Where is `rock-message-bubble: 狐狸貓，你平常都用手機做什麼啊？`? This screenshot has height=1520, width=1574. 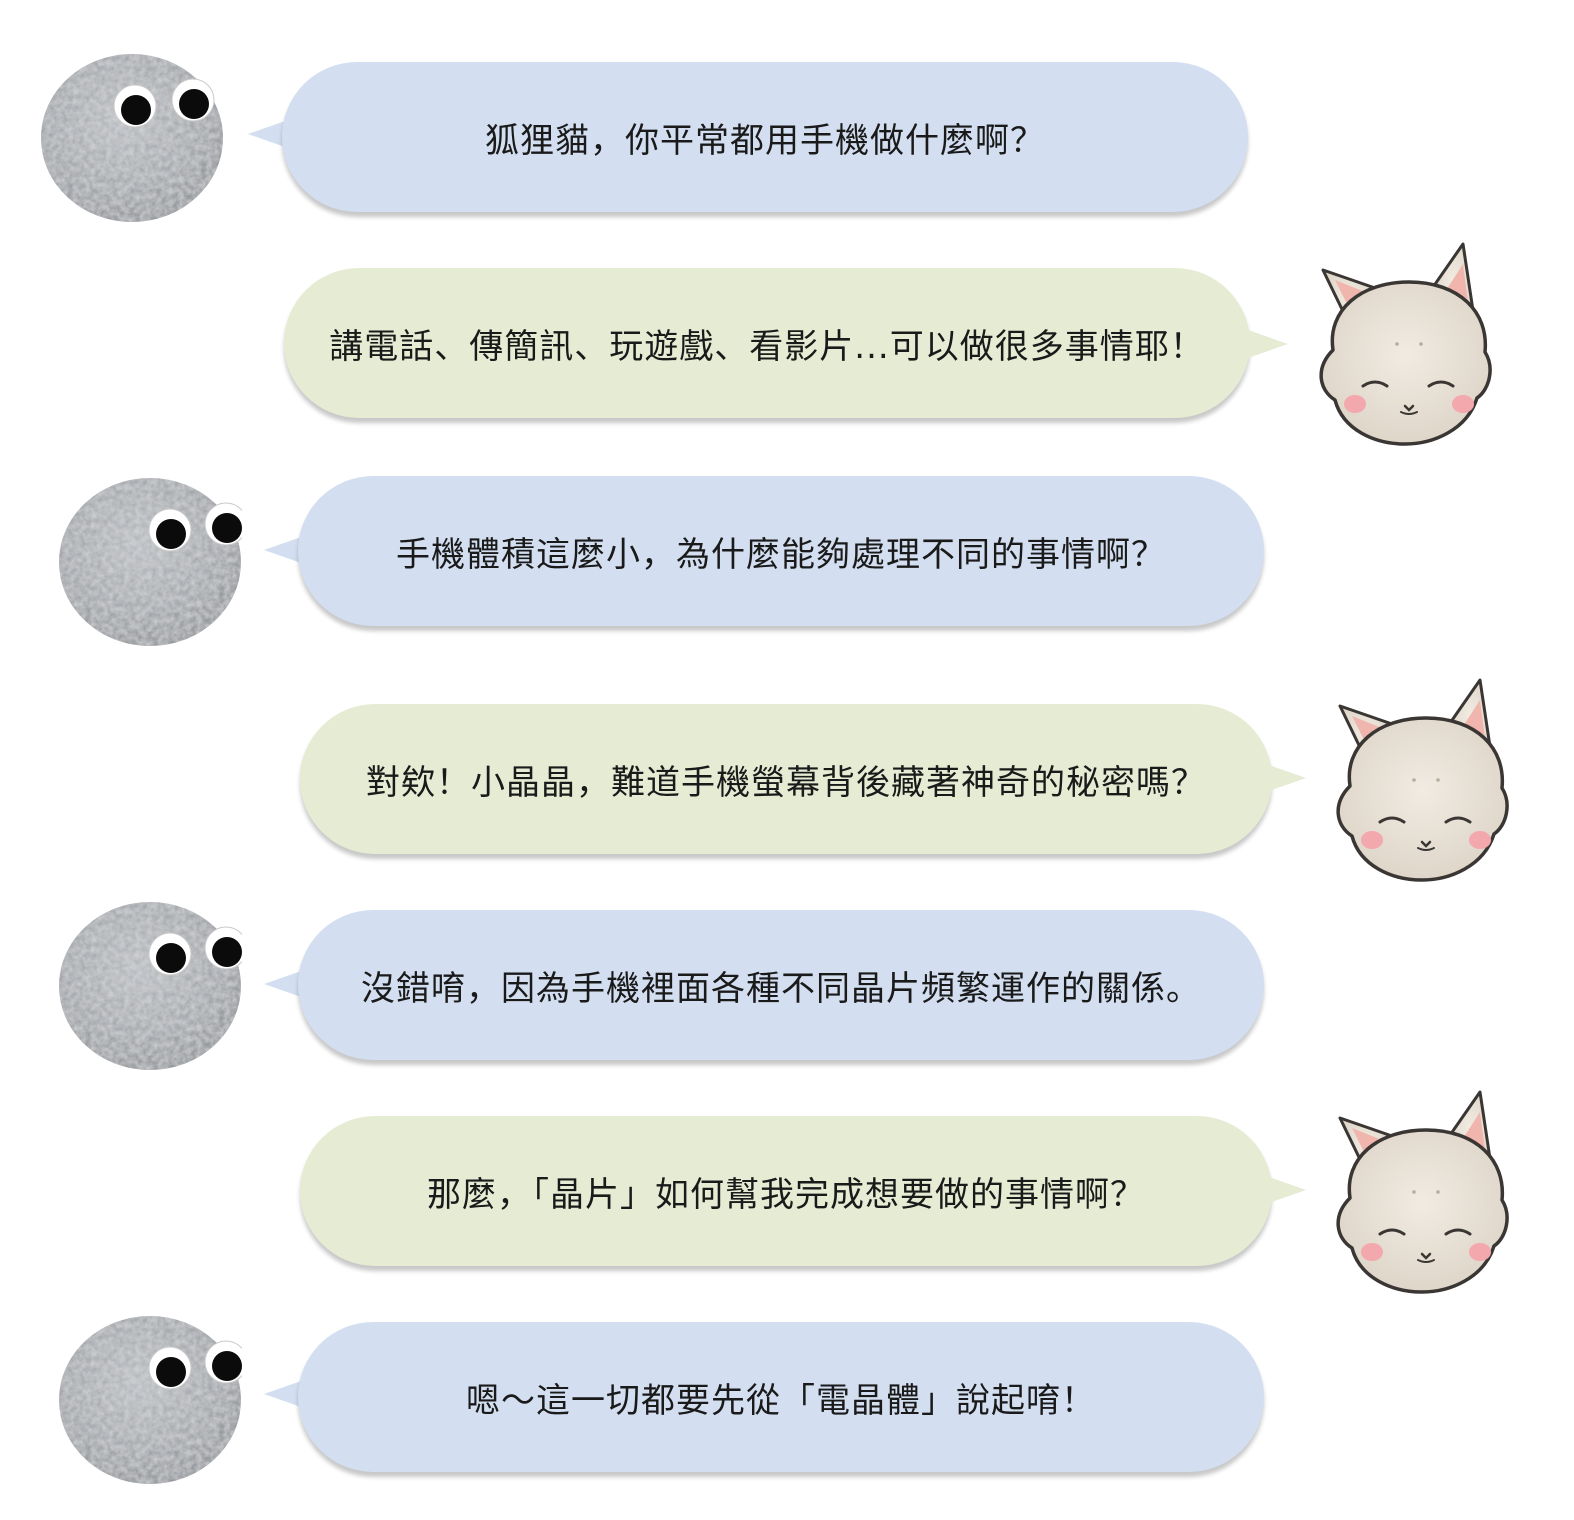
rock-message-bubble: 狐狸貓，你平常都用手機做什麼啊？ is located at coordinates (765, 137).